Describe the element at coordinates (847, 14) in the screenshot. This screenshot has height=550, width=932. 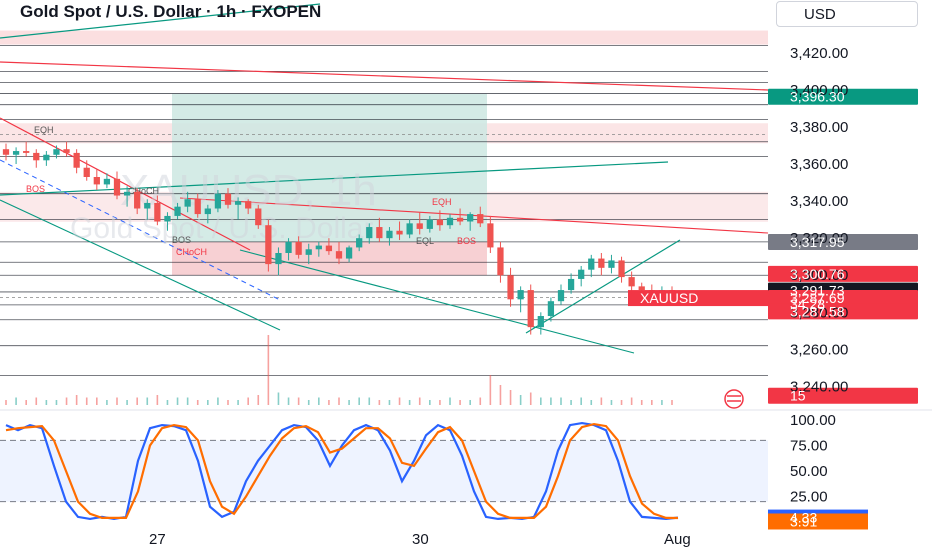
I see `currency-selector: USD` at that location.